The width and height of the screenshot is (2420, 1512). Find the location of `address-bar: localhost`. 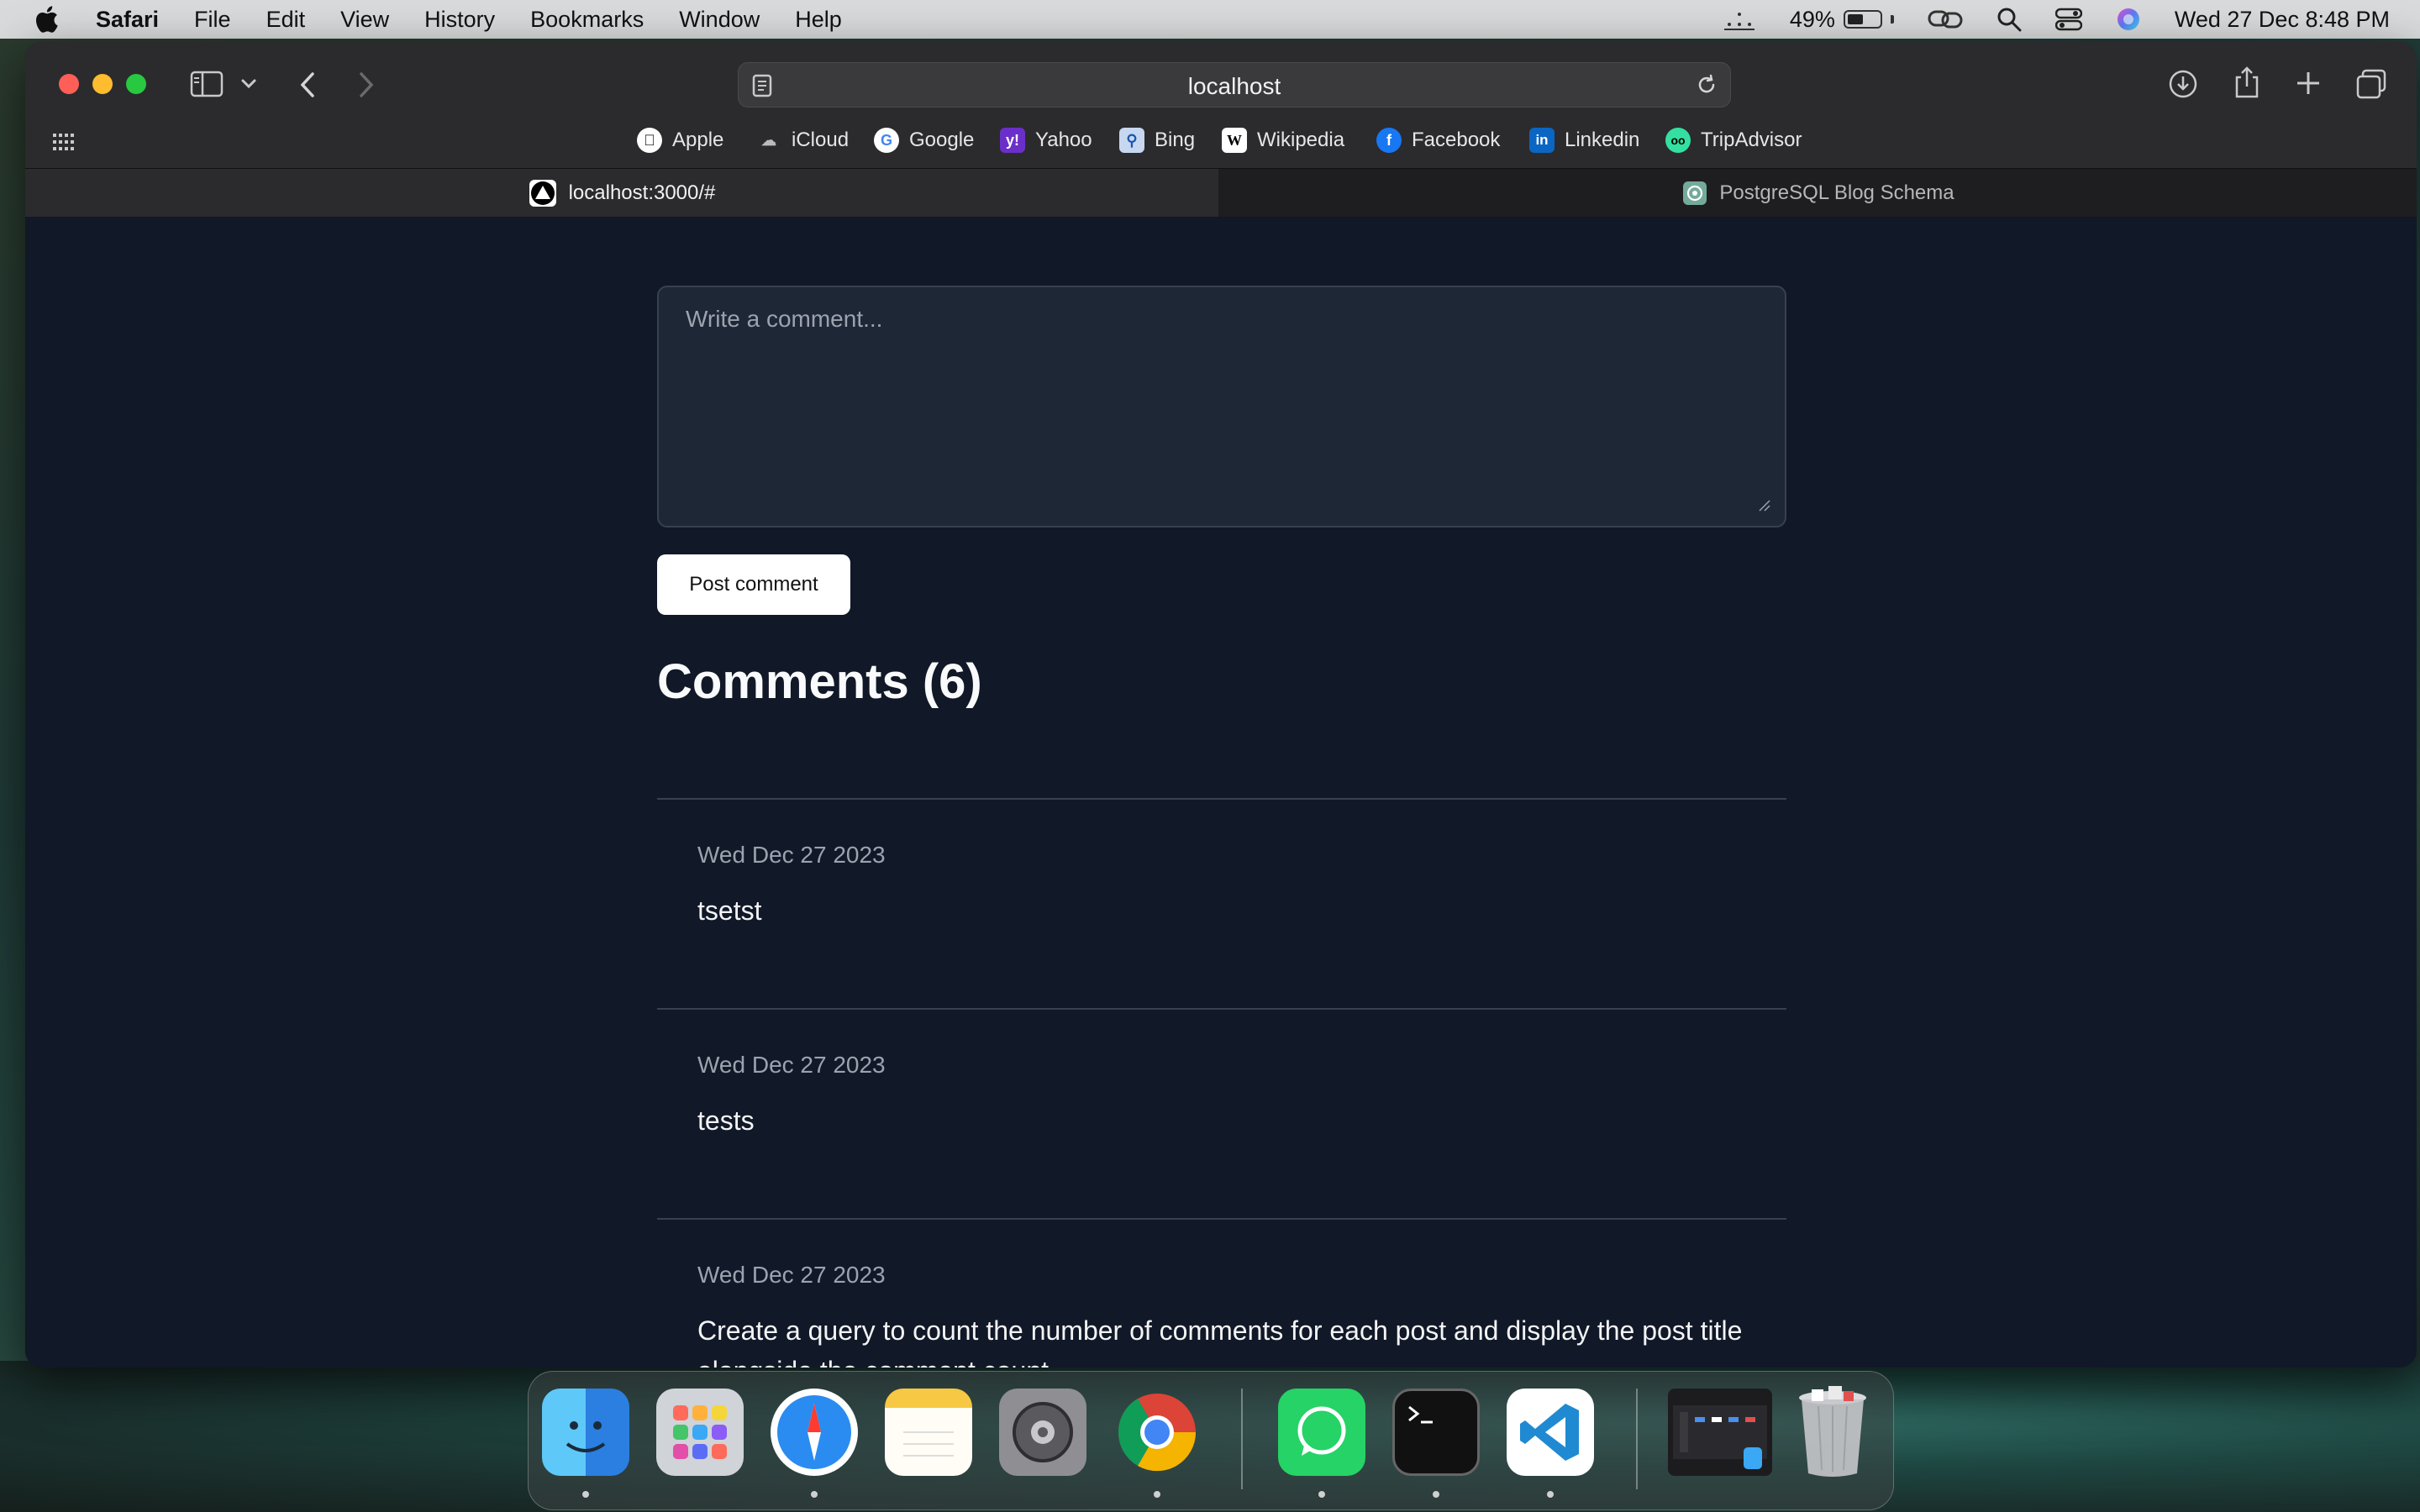

address-bar: localhost is located at coordinates (1234, 85).